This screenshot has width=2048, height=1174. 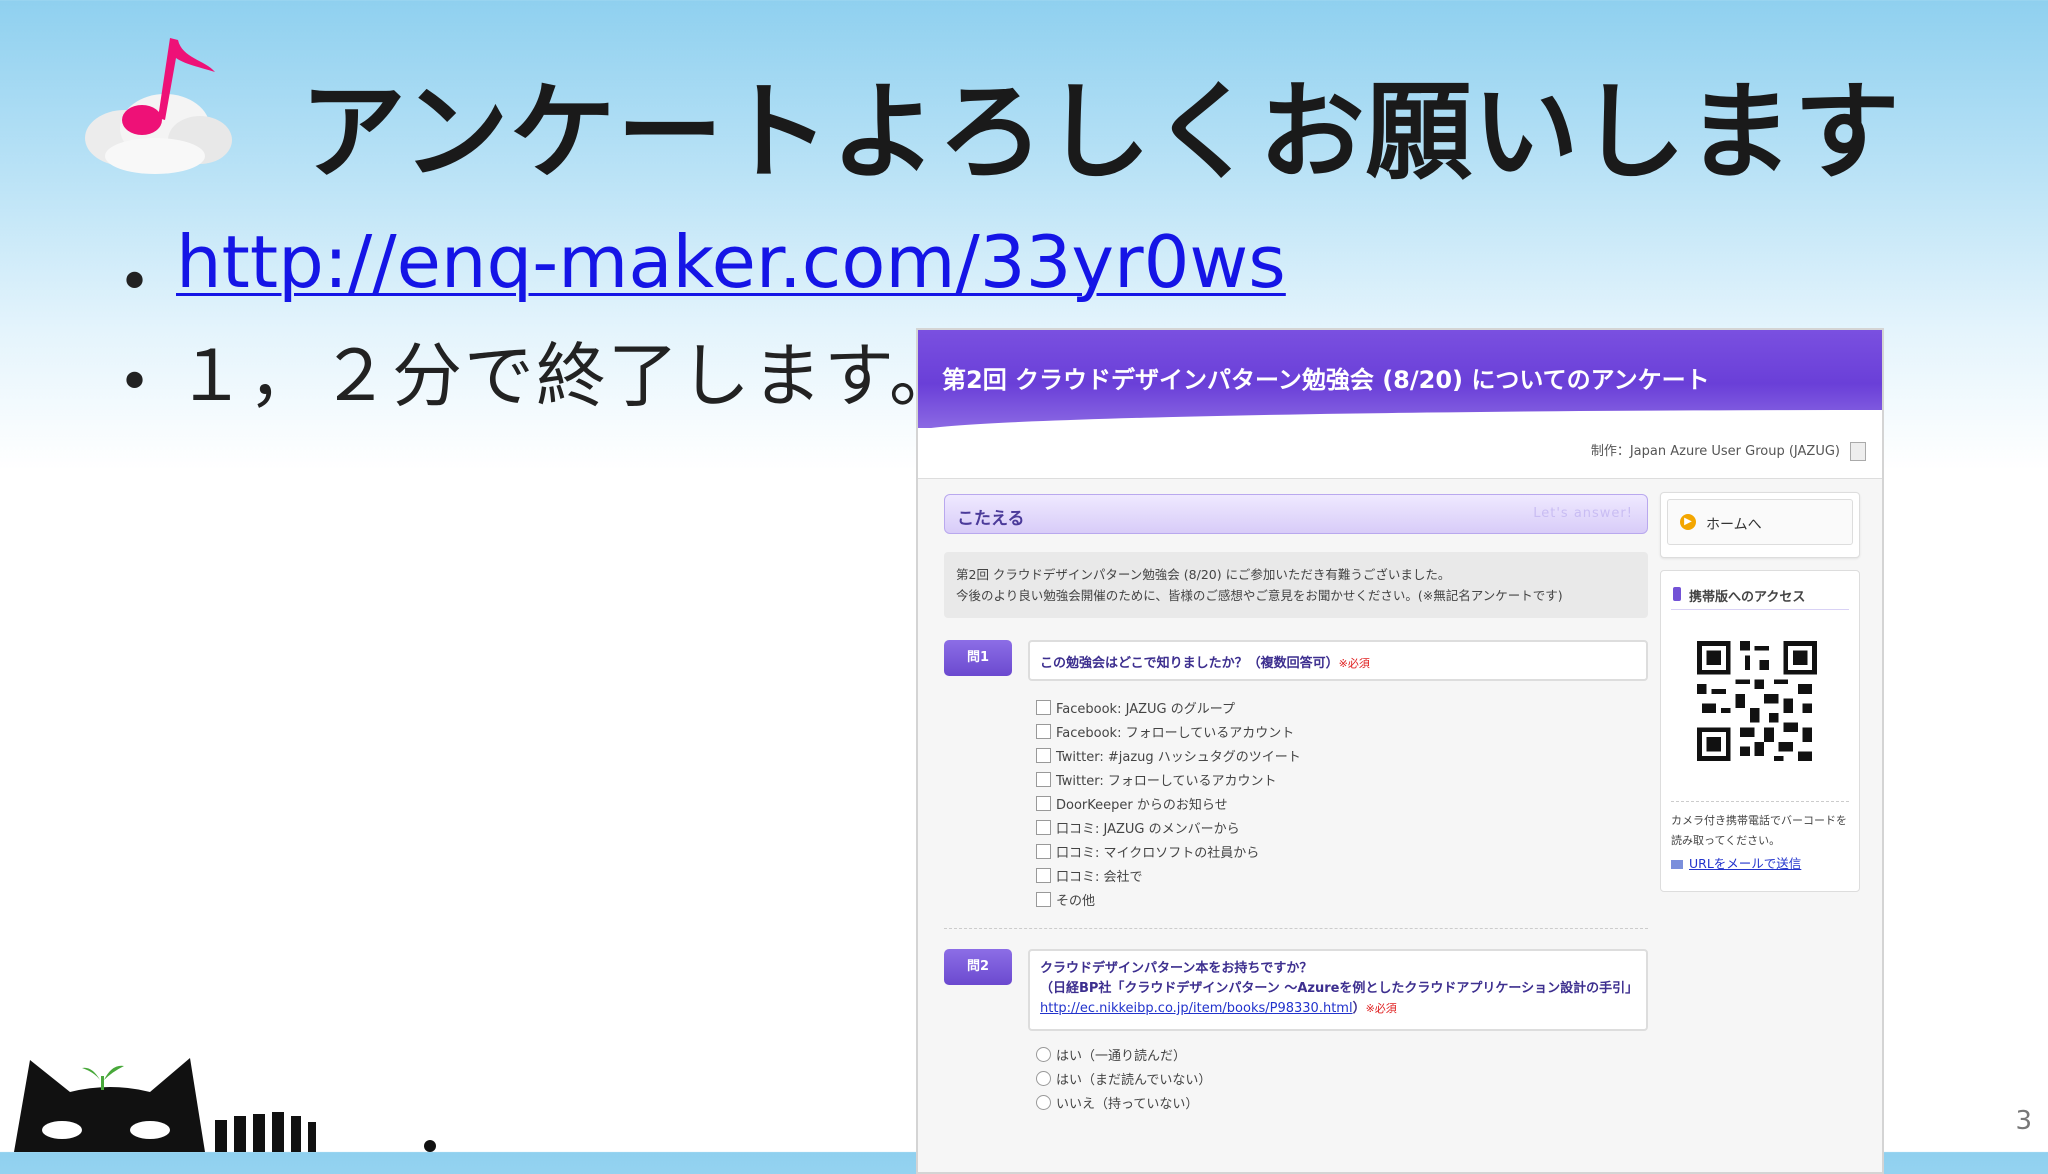 What do you see at coordinates (1677, 594) in the screenshot?
I see `mobile-phone-icon` at bounding box center [1677, 594].